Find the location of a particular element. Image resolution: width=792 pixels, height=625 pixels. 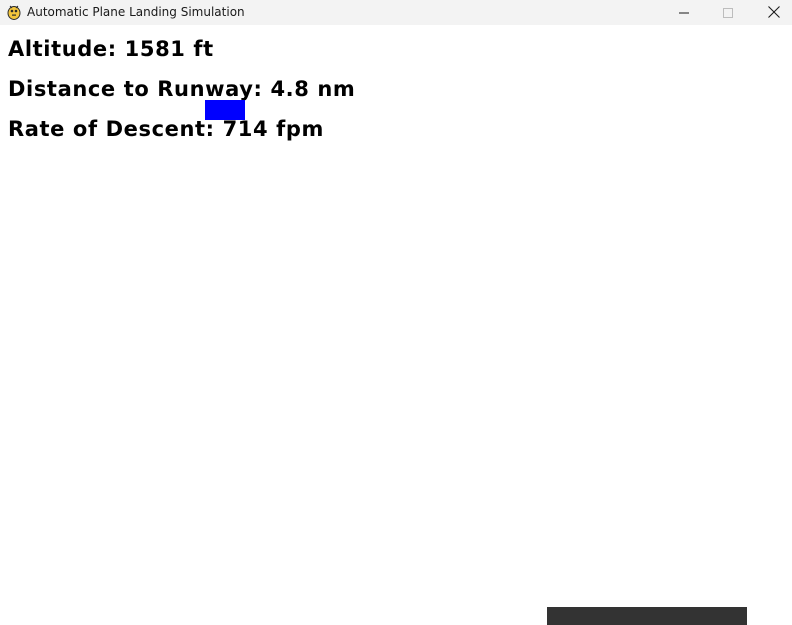

pygame-snake-icon is located at coordinates (14, 12).